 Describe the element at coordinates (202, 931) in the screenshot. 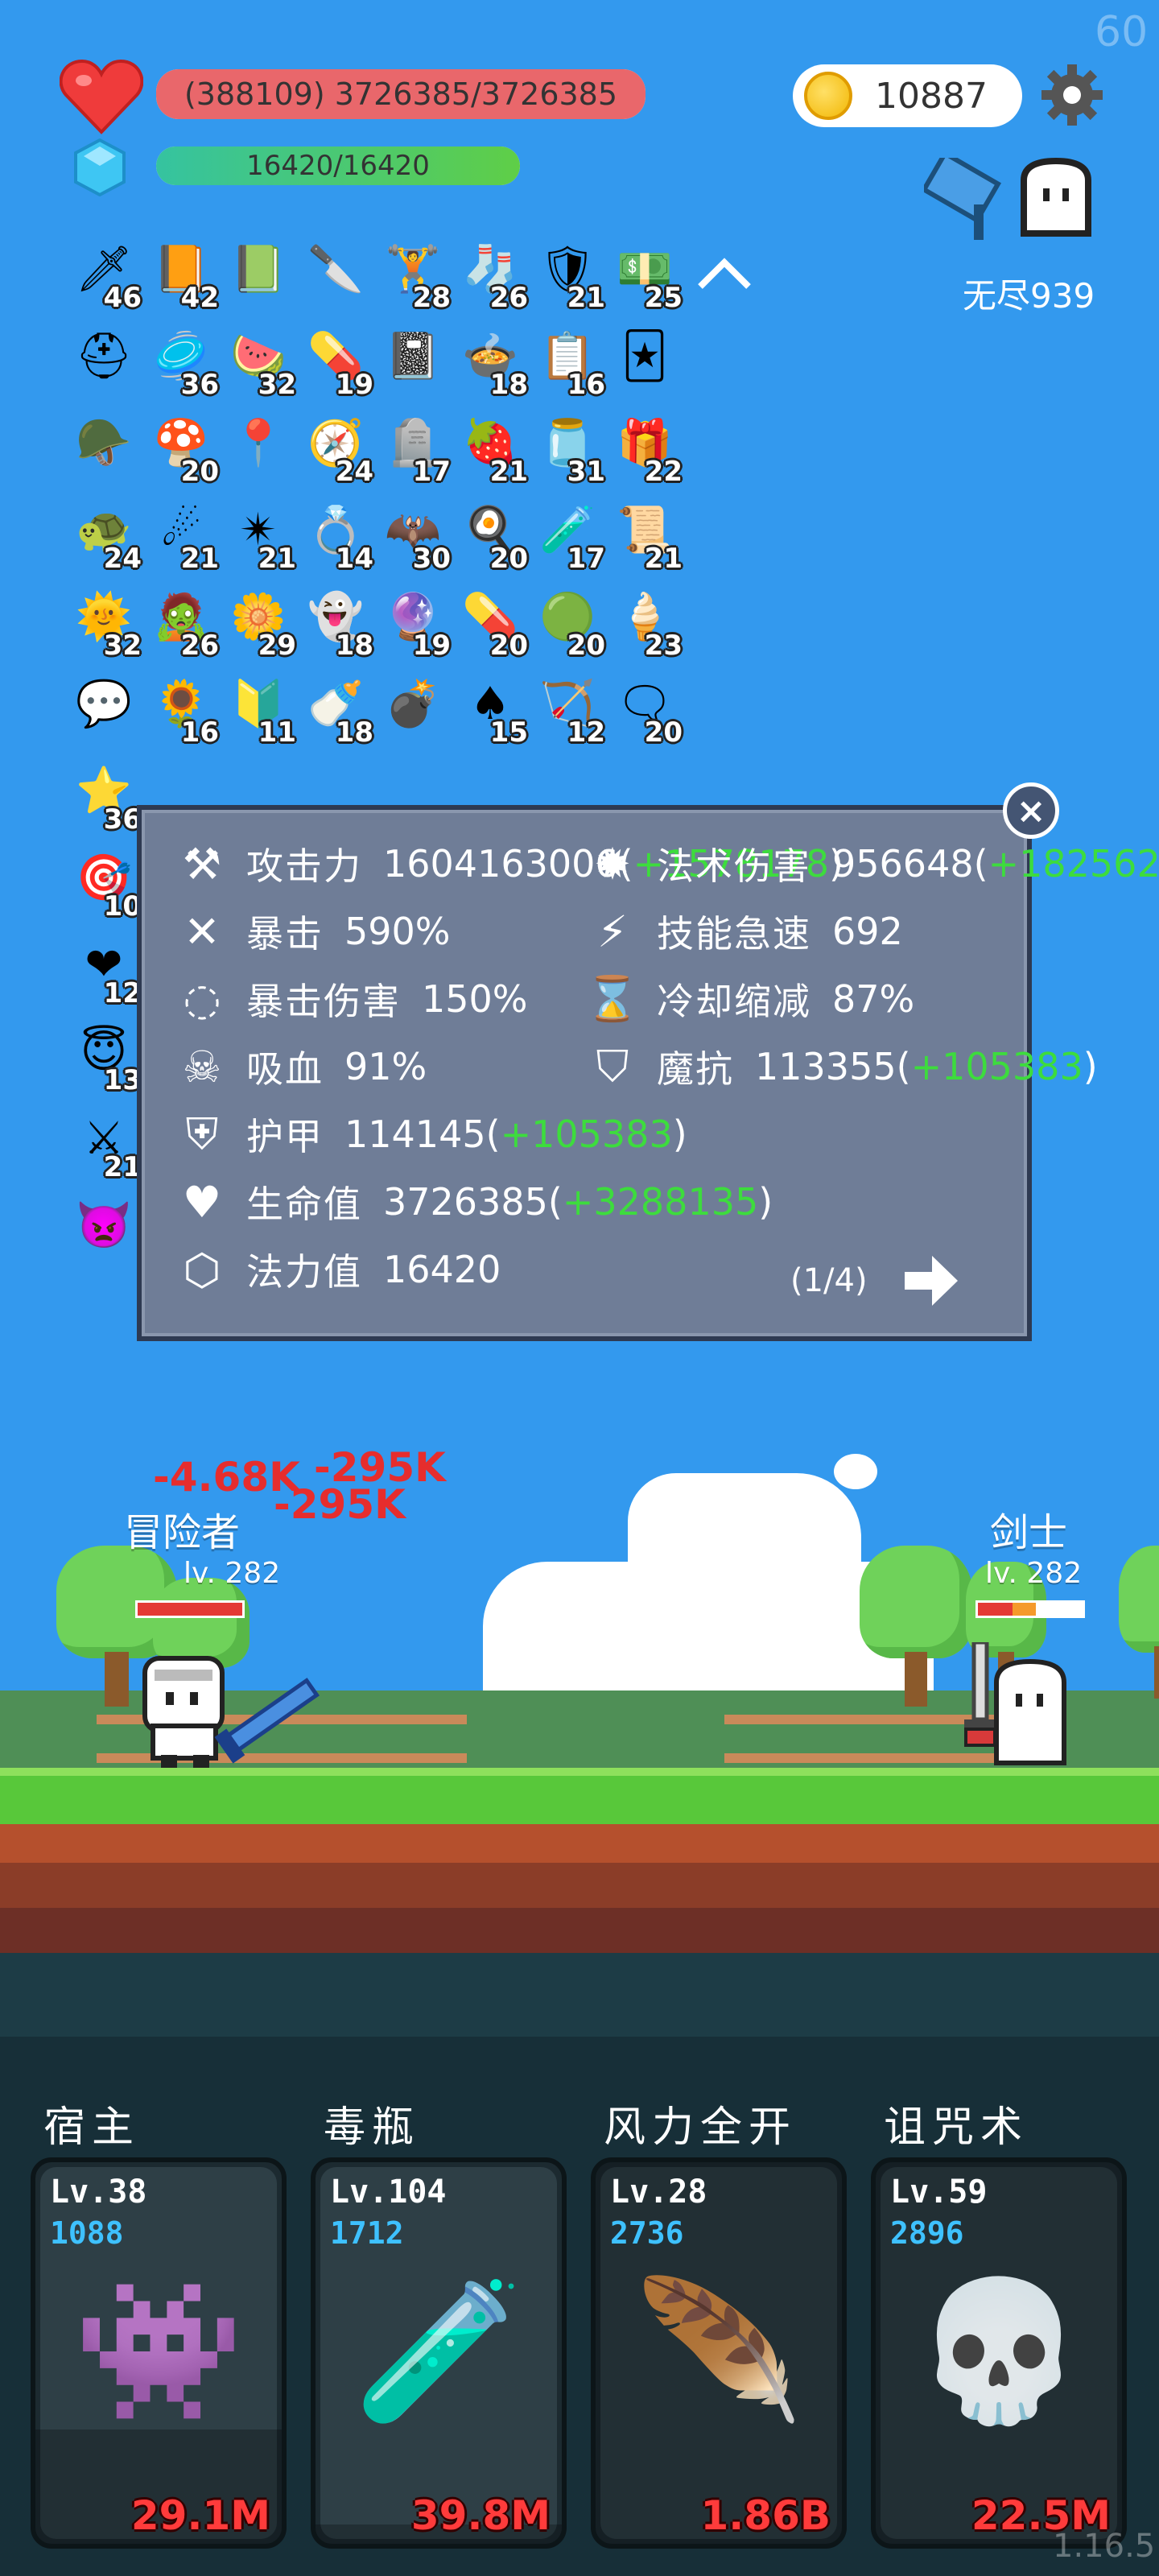

I see `crit-icon: ✕` at that location.